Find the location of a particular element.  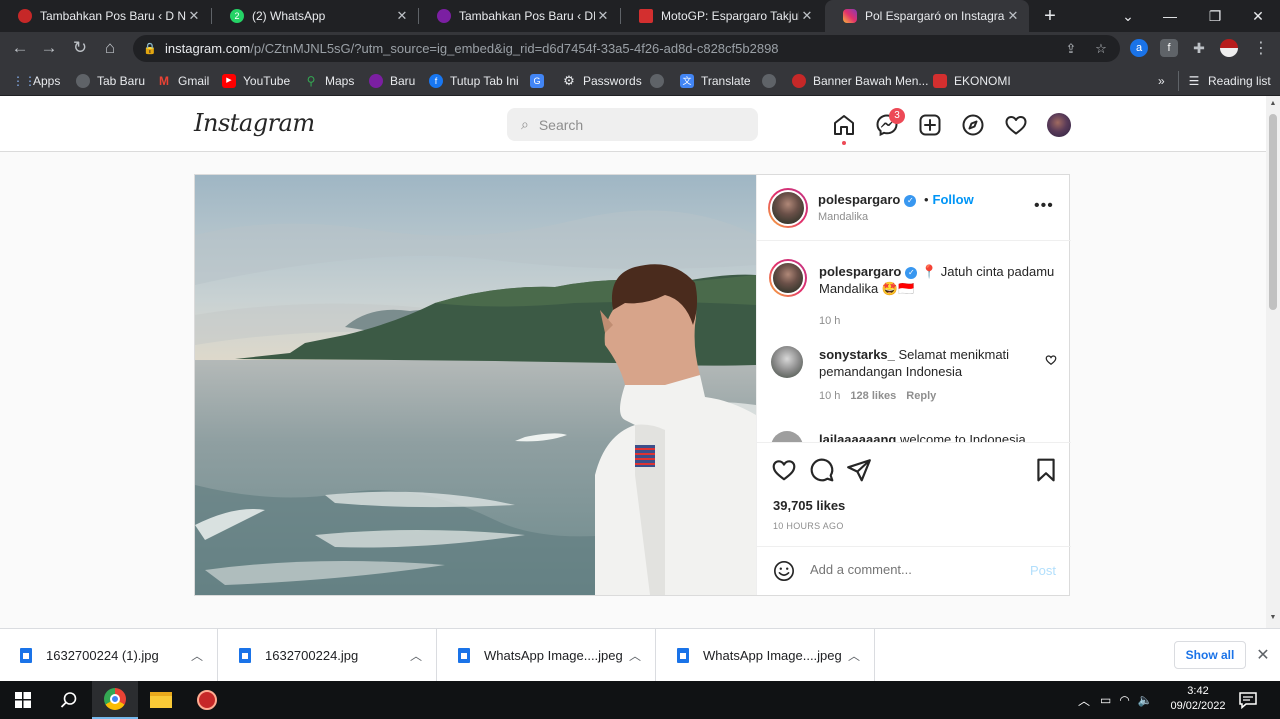

home-icon: ⌂ is located at coordinates (110, 48).